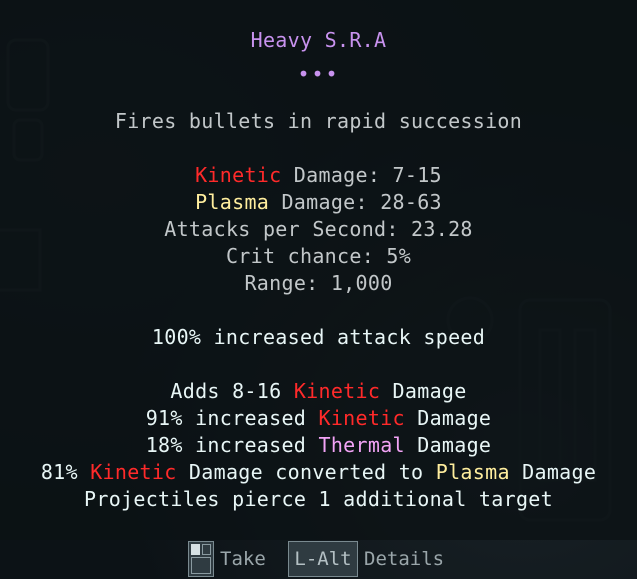 The width and height of the screenshot is (637, 579). Describe the element at coordinates (318, 499) in the screenshot. I see `modifier-pierce: Projectiles pierce 1 additional target` at that location.